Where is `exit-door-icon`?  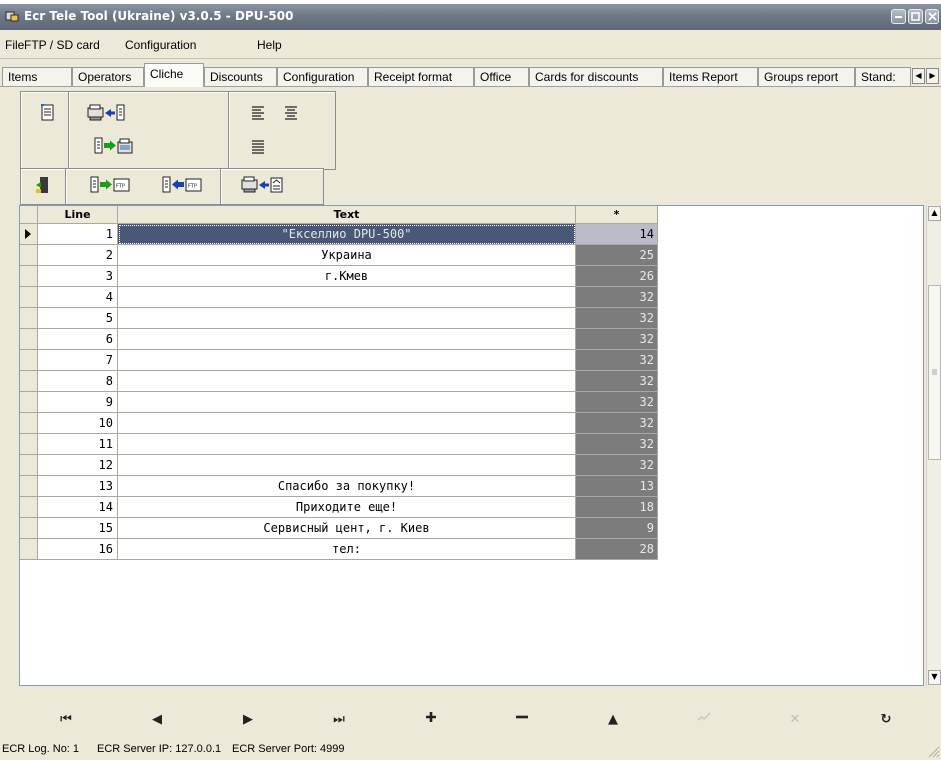
exit-door-icon is located at coordinates (43, 185).